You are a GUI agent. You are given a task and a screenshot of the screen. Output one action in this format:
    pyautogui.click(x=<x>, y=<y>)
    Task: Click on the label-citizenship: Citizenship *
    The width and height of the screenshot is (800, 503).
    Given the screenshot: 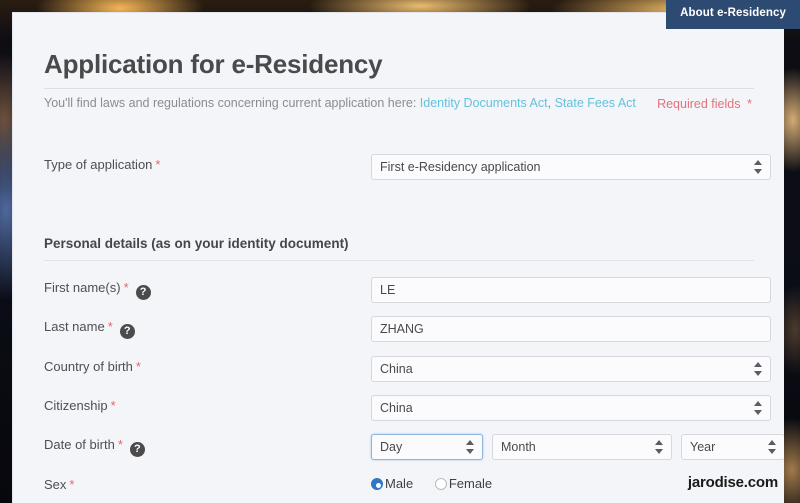 What is the action you would take?
    pyautogui.click(x=80, y=405)
    